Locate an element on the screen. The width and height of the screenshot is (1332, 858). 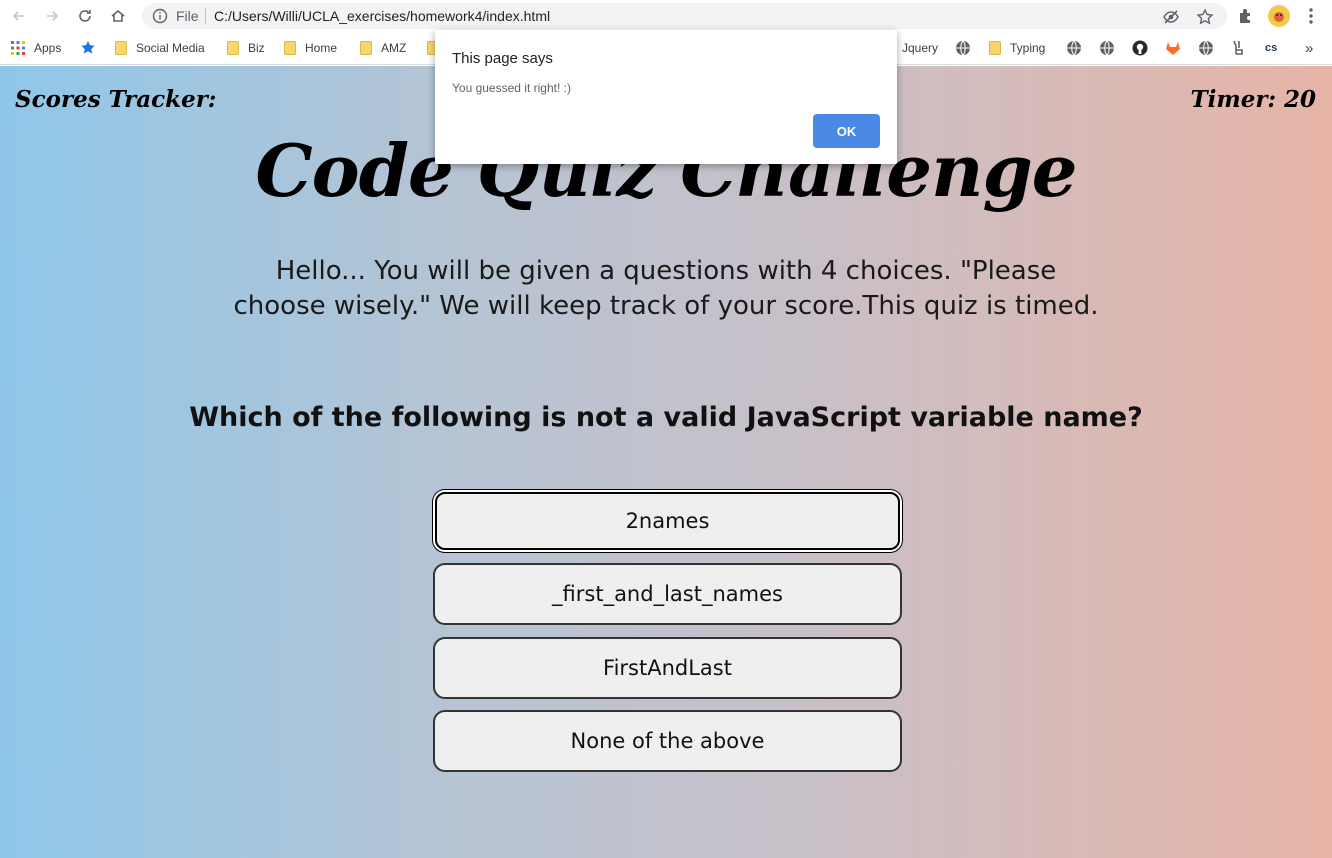
bookmark-cs: CS is located at coordinates (1271, 48).